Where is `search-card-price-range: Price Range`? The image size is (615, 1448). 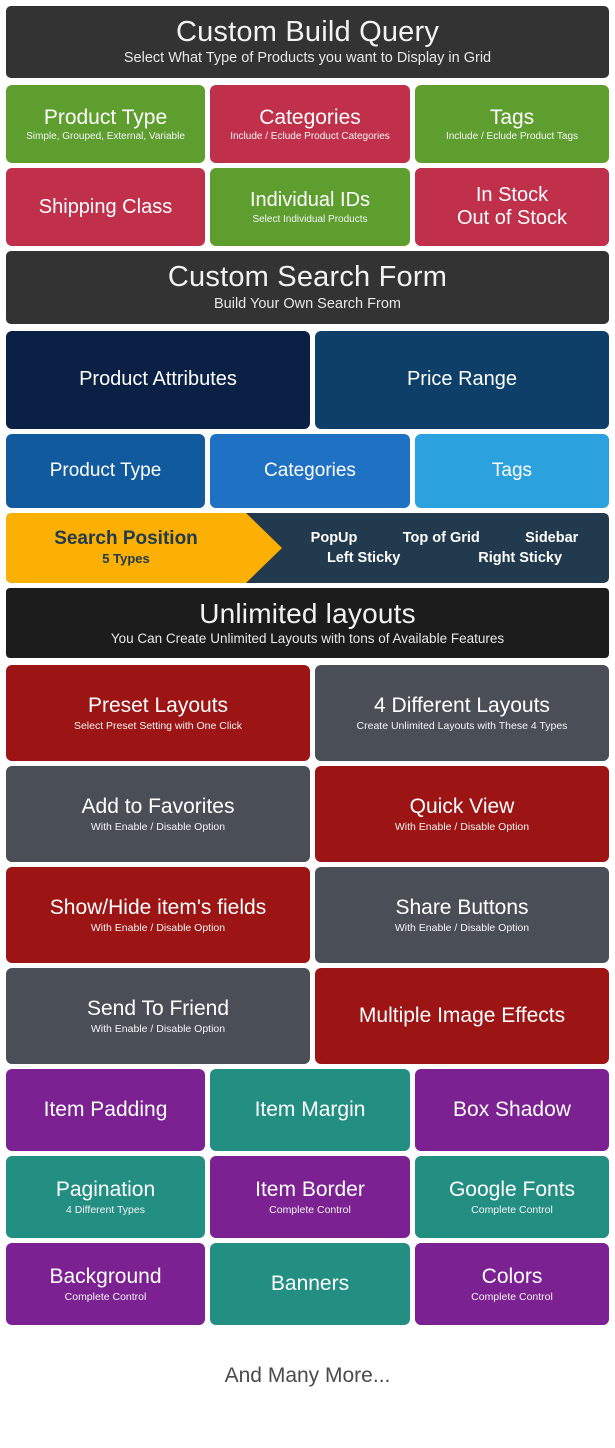
search-card-price-range: Price Range is located at coordinates (462, 379).